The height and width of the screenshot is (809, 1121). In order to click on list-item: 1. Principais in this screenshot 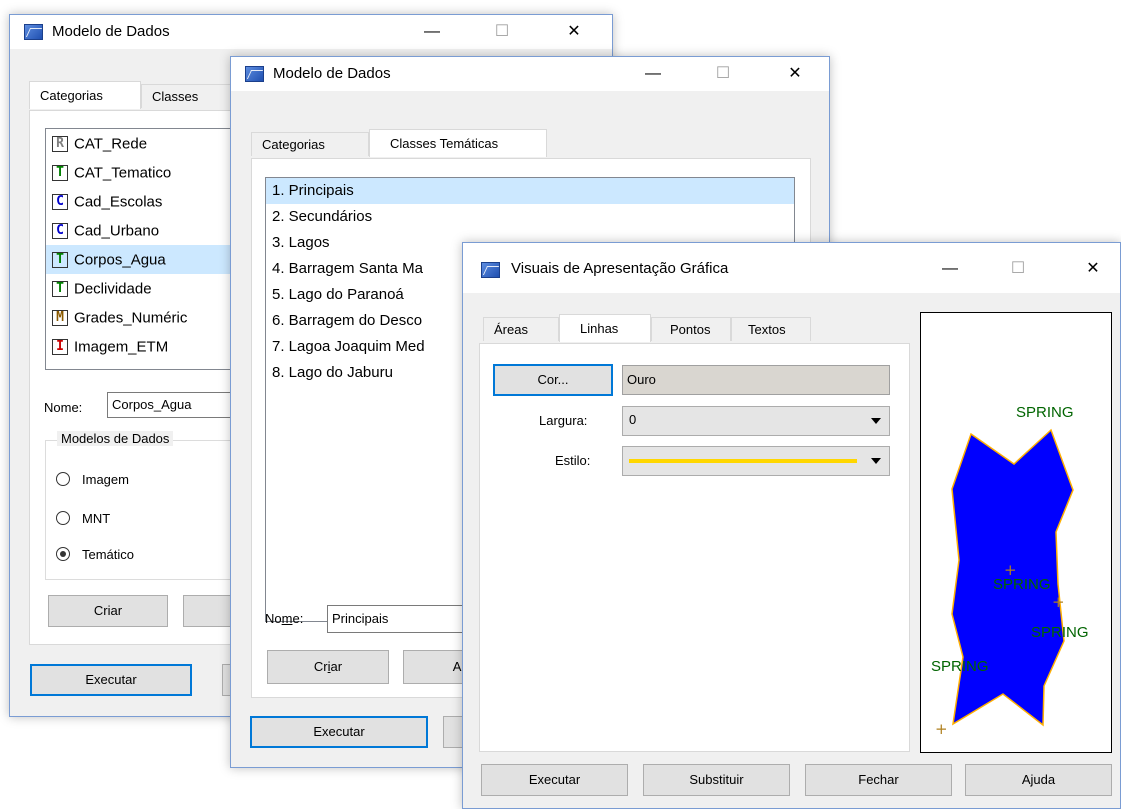, I will do `click(530, 191)`.